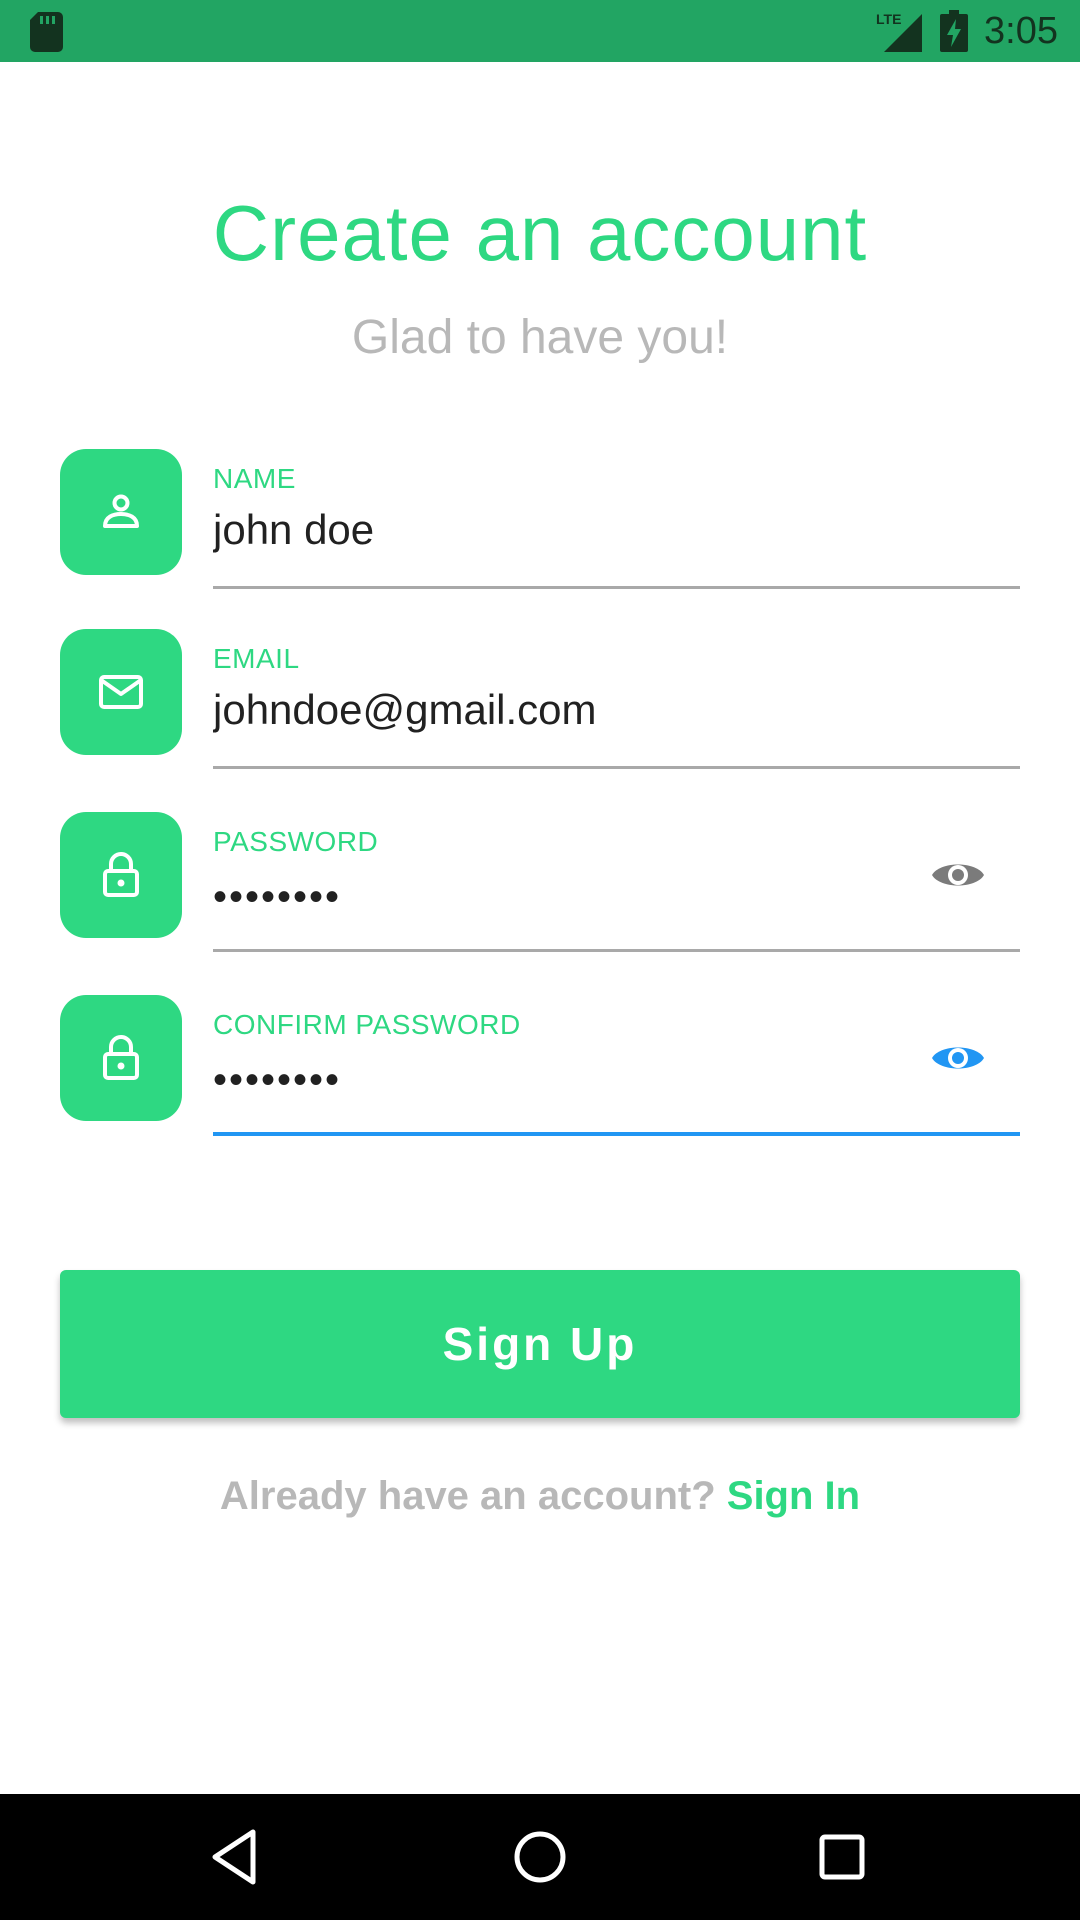  I want to click on email-icon-box, so click(121, 692).